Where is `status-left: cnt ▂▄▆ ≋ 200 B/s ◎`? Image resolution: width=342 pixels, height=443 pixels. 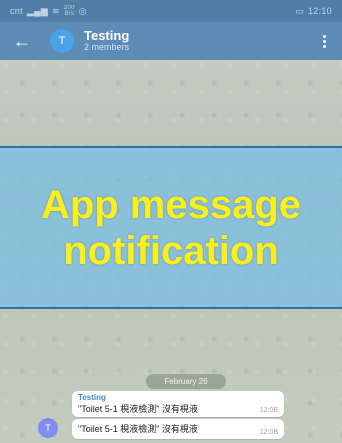
status-left: cnt ▂▄▆ ≋ 200 B/s ◎ is located at coordinates (48, 11).